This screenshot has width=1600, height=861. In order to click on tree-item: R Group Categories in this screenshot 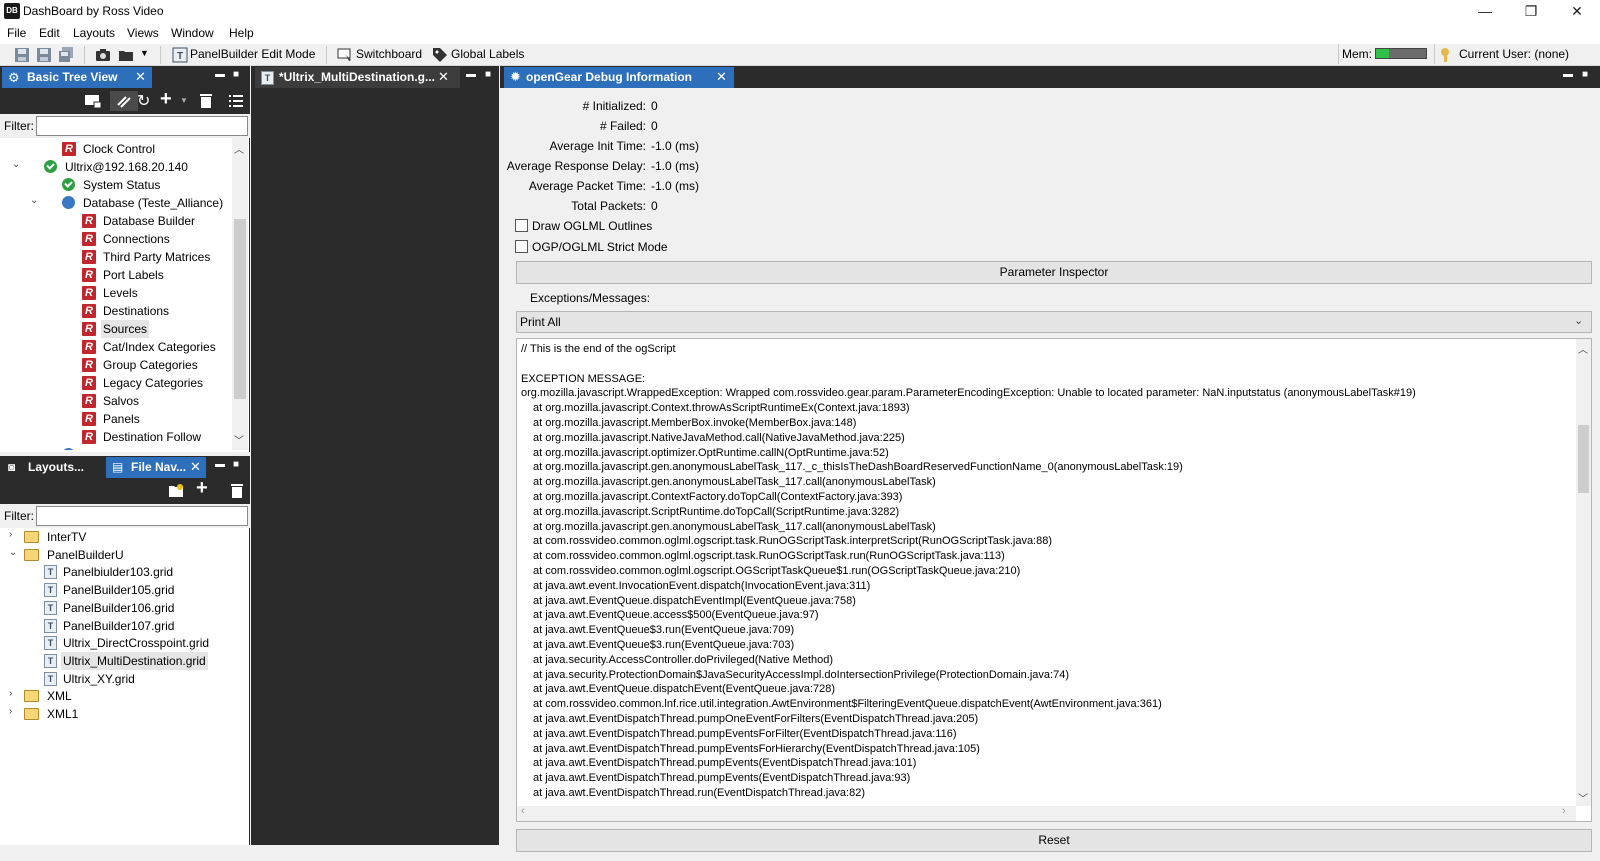, I will do `click(116, 365)`.